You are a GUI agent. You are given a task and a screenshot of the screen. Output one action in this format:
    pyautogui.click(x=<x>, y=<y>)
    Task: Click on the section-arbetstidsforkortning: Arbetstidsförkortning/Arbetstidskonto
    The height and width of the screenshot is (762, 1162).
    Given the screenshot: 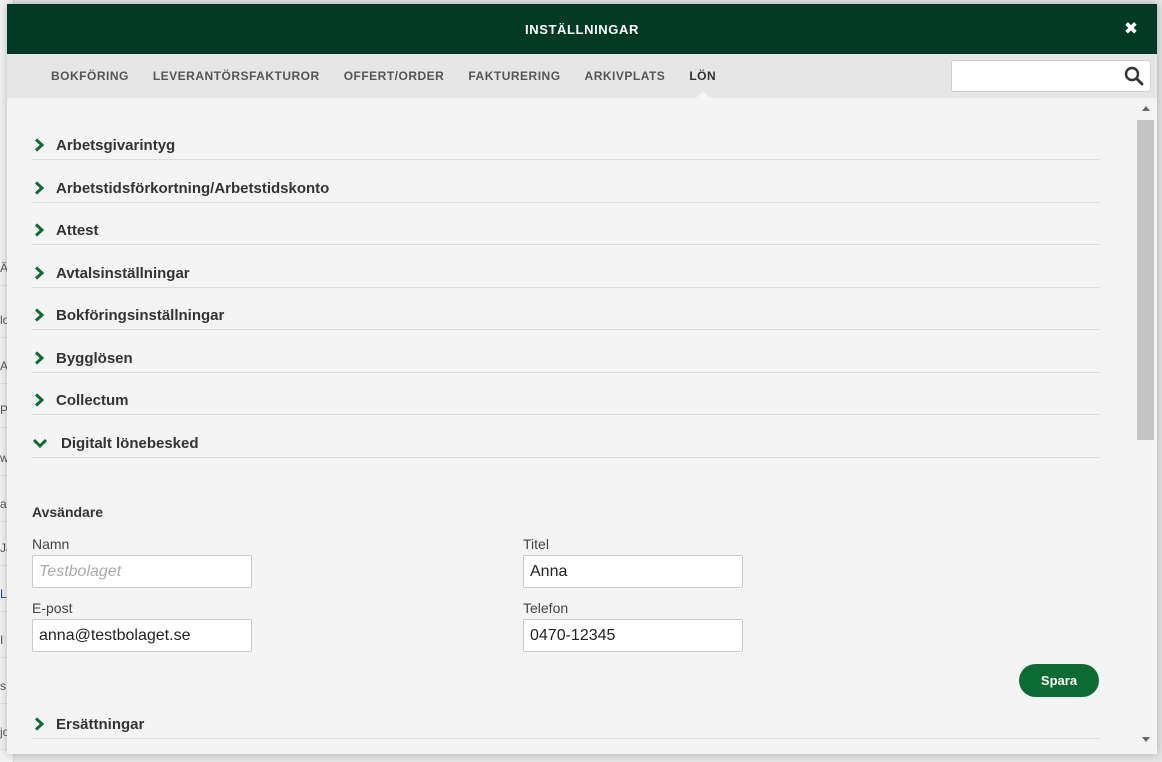 What is the action you would take?
    pyautogui.click(x=566, y=188)
    